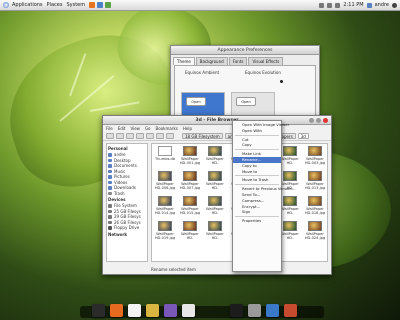 The image size is (400, 320). What do you see at coordinates (272, 310) in the screenshot?
I see `file-manager-icon` at bounding box center [272, 310].